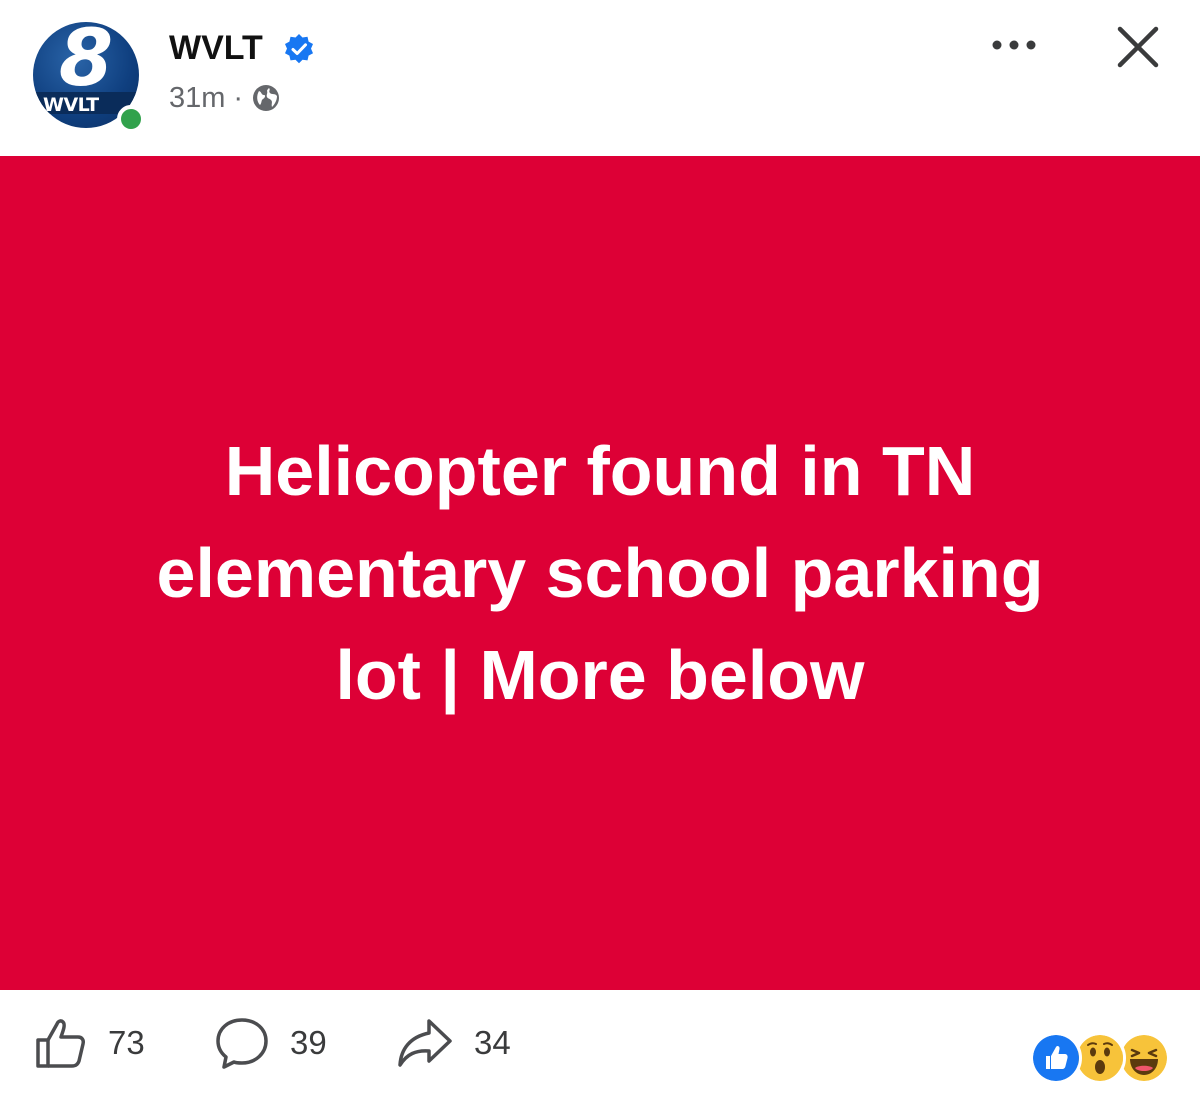 This screenshot has width=1200, height=1107. What do you see at coordinates (216, 48) in the screenshot?
I see `page-name: WVLT` at bounding box center [216, 48].